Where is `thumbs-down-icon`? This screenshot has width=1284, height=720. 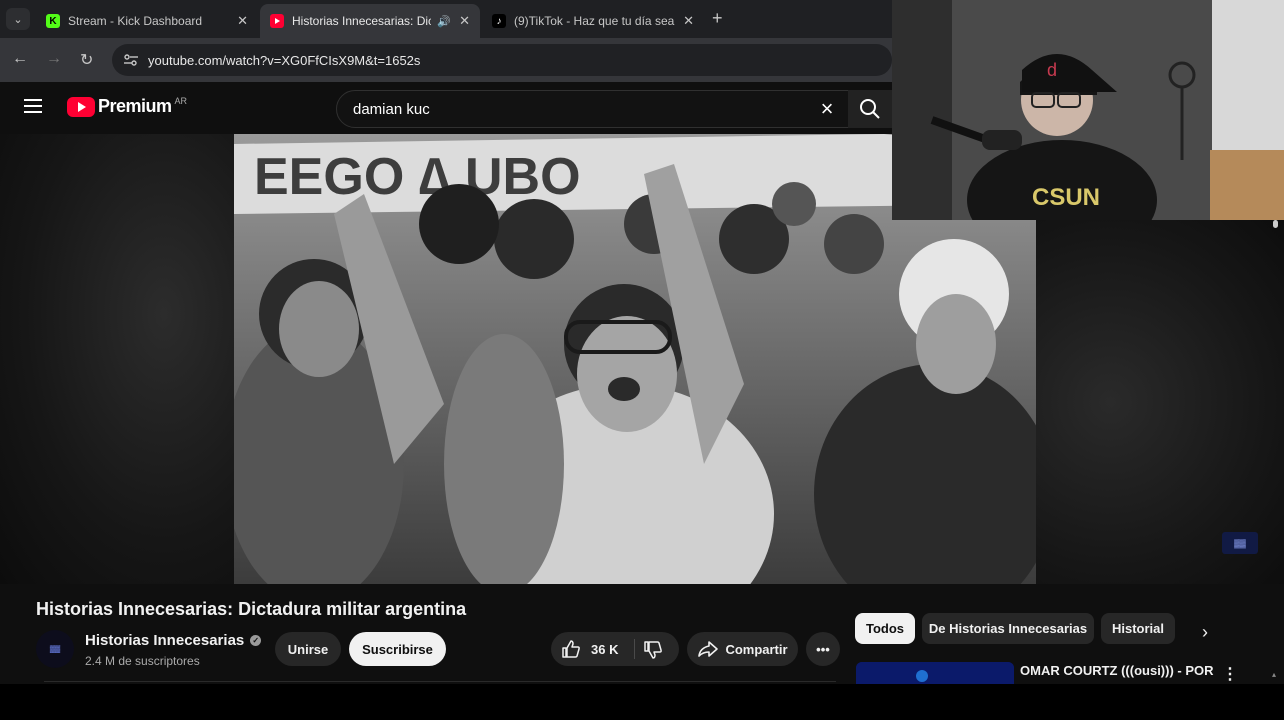
thumbs-down-icon is located at coordinates (653, 650).